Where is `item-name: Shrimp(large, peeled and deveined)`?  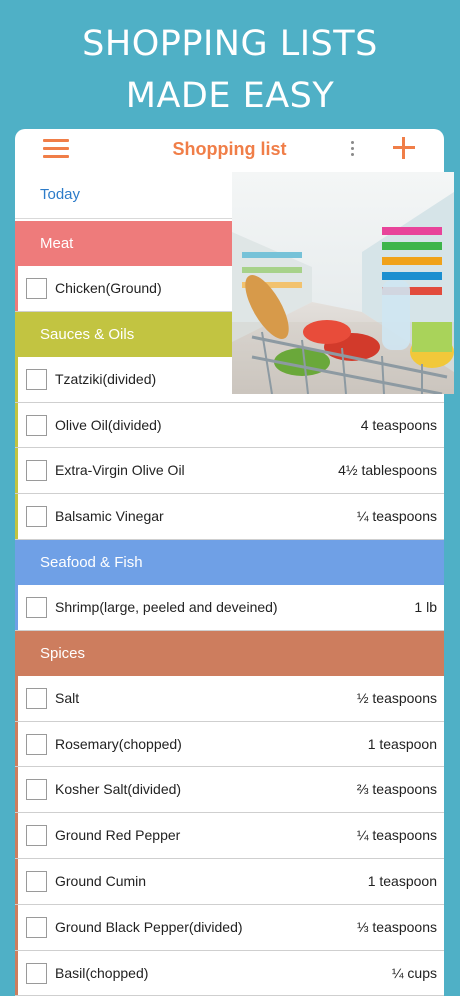 item-name: Shrimp(large, peeled and deveined) is located at coordinates (166, 606).